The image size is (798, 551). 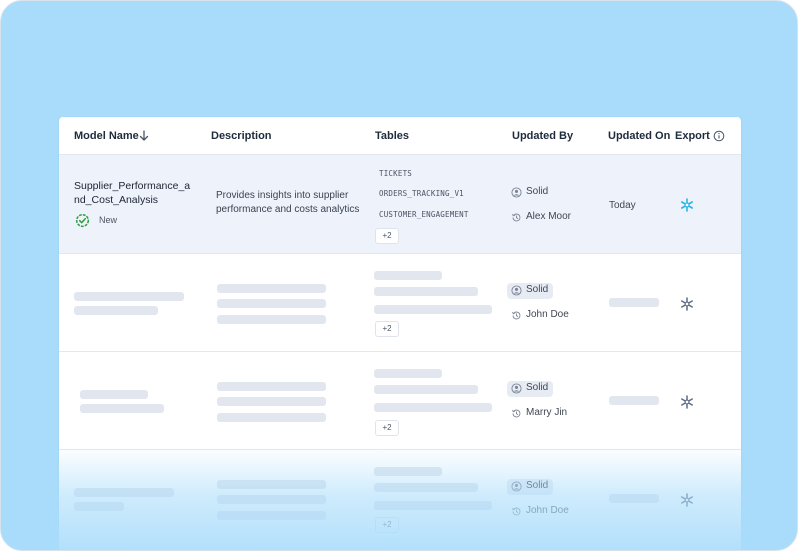 I want to click on column-header-updated-on: Updated On, so click(x=639, y=136).